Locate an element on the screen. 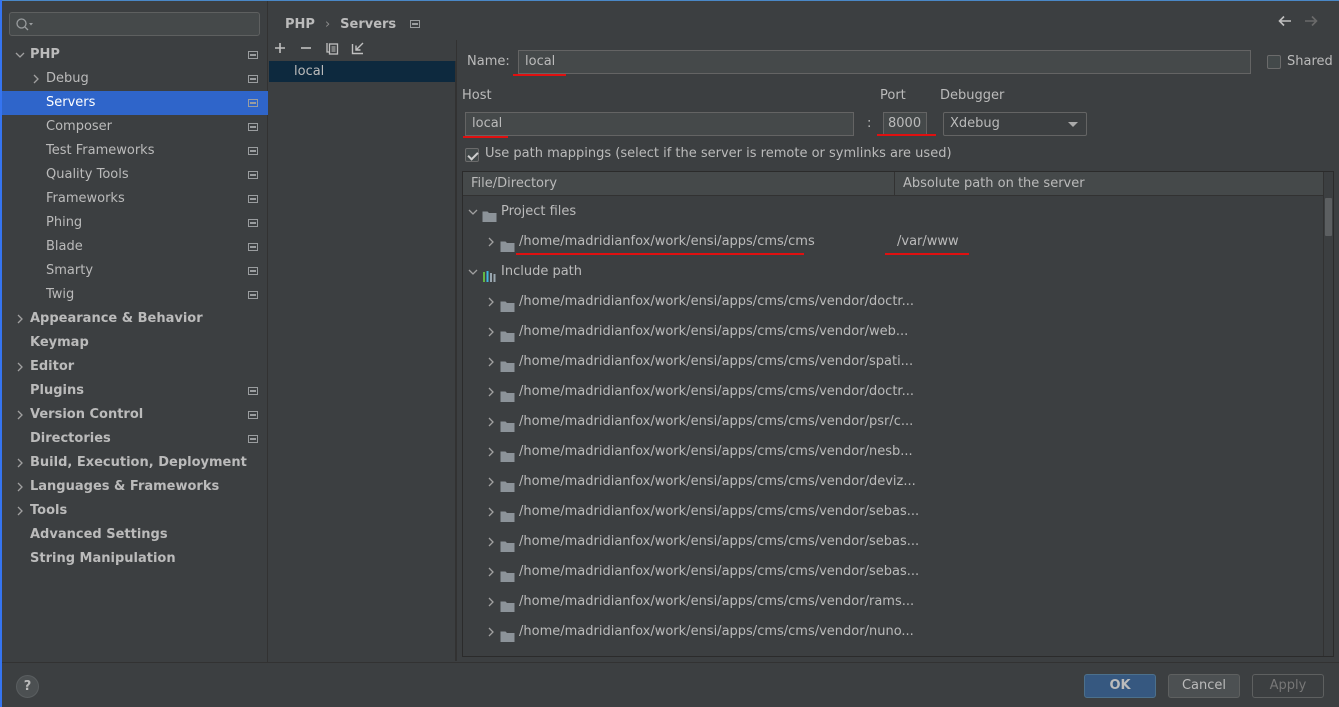 Image resolution: width=1339 pixels, height=707 pixels. arrow-left-icon is located at coordinates (1285, 21).